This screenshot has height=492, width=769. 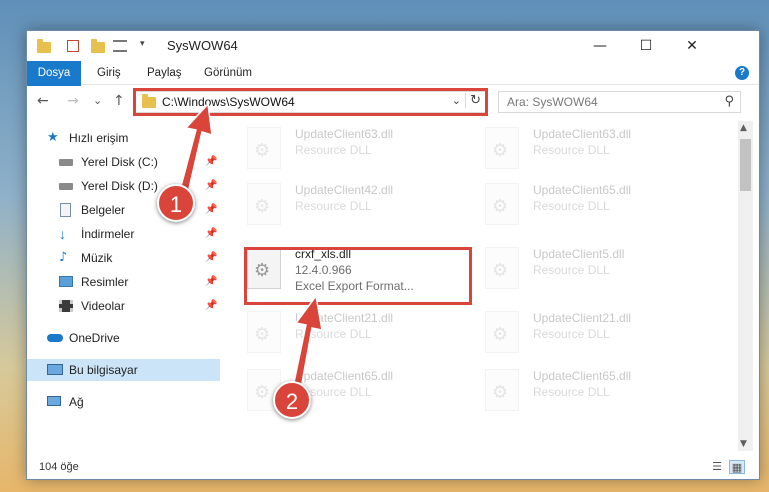 What do you see at coordinates (66, 281) in the screenshot?
I see `pictures-icon` at bounding box center [66, 281].